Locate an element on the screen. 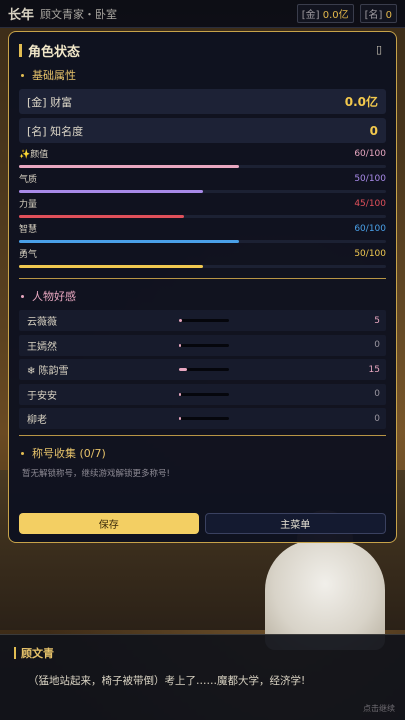 The height and width of the screenshot is (720, 405). wealth-value: 0.0亿 is located at coordinates (361, 102).